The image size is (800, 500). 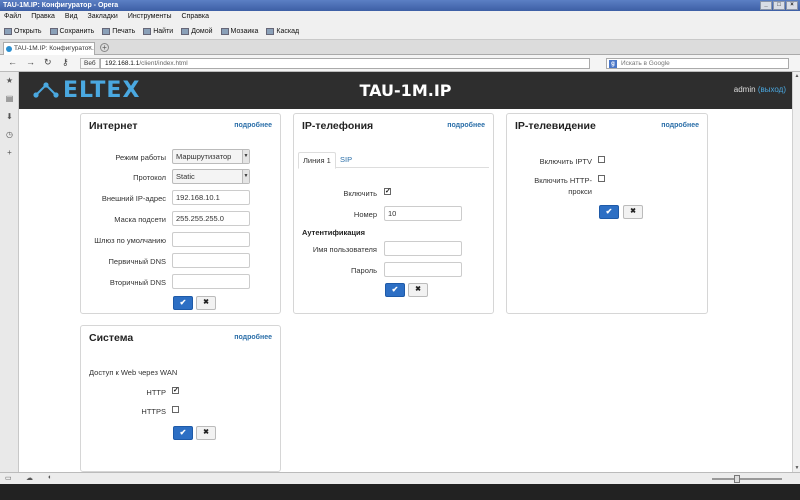 I want to click on menu-edit: Правка, so click(x=43, y=17).